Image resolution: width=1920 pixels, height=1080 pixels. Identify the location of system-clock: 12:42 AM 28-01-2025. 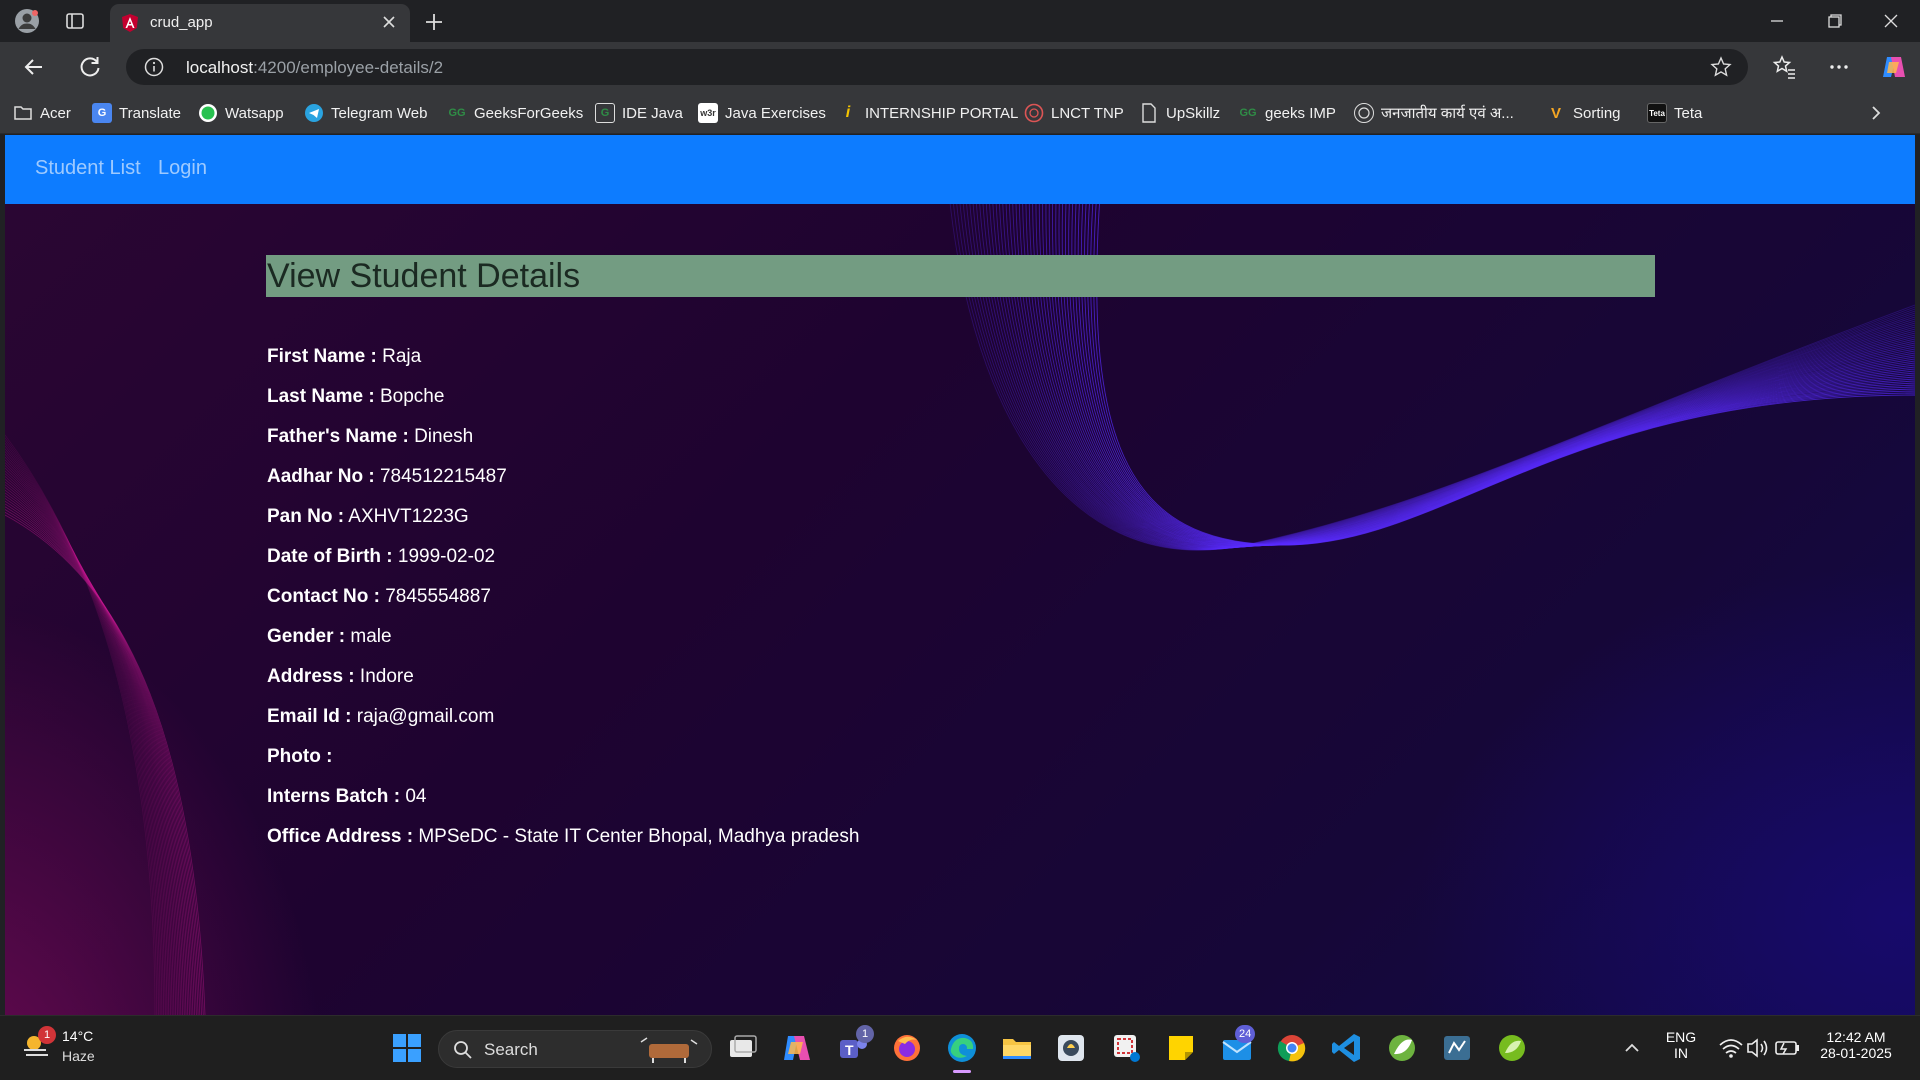
(1856, 1045).